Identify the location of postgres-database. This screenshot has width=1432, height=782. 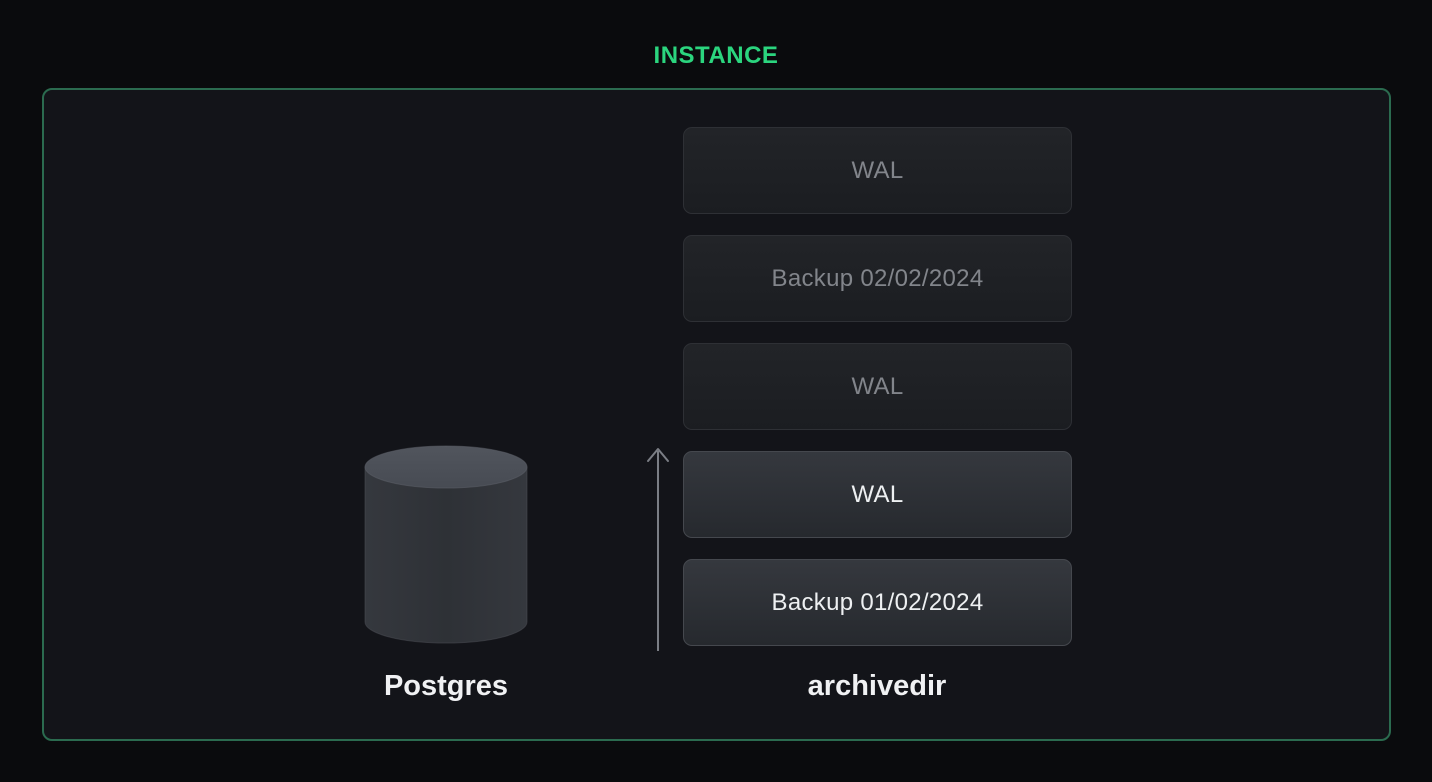
(446, 545).